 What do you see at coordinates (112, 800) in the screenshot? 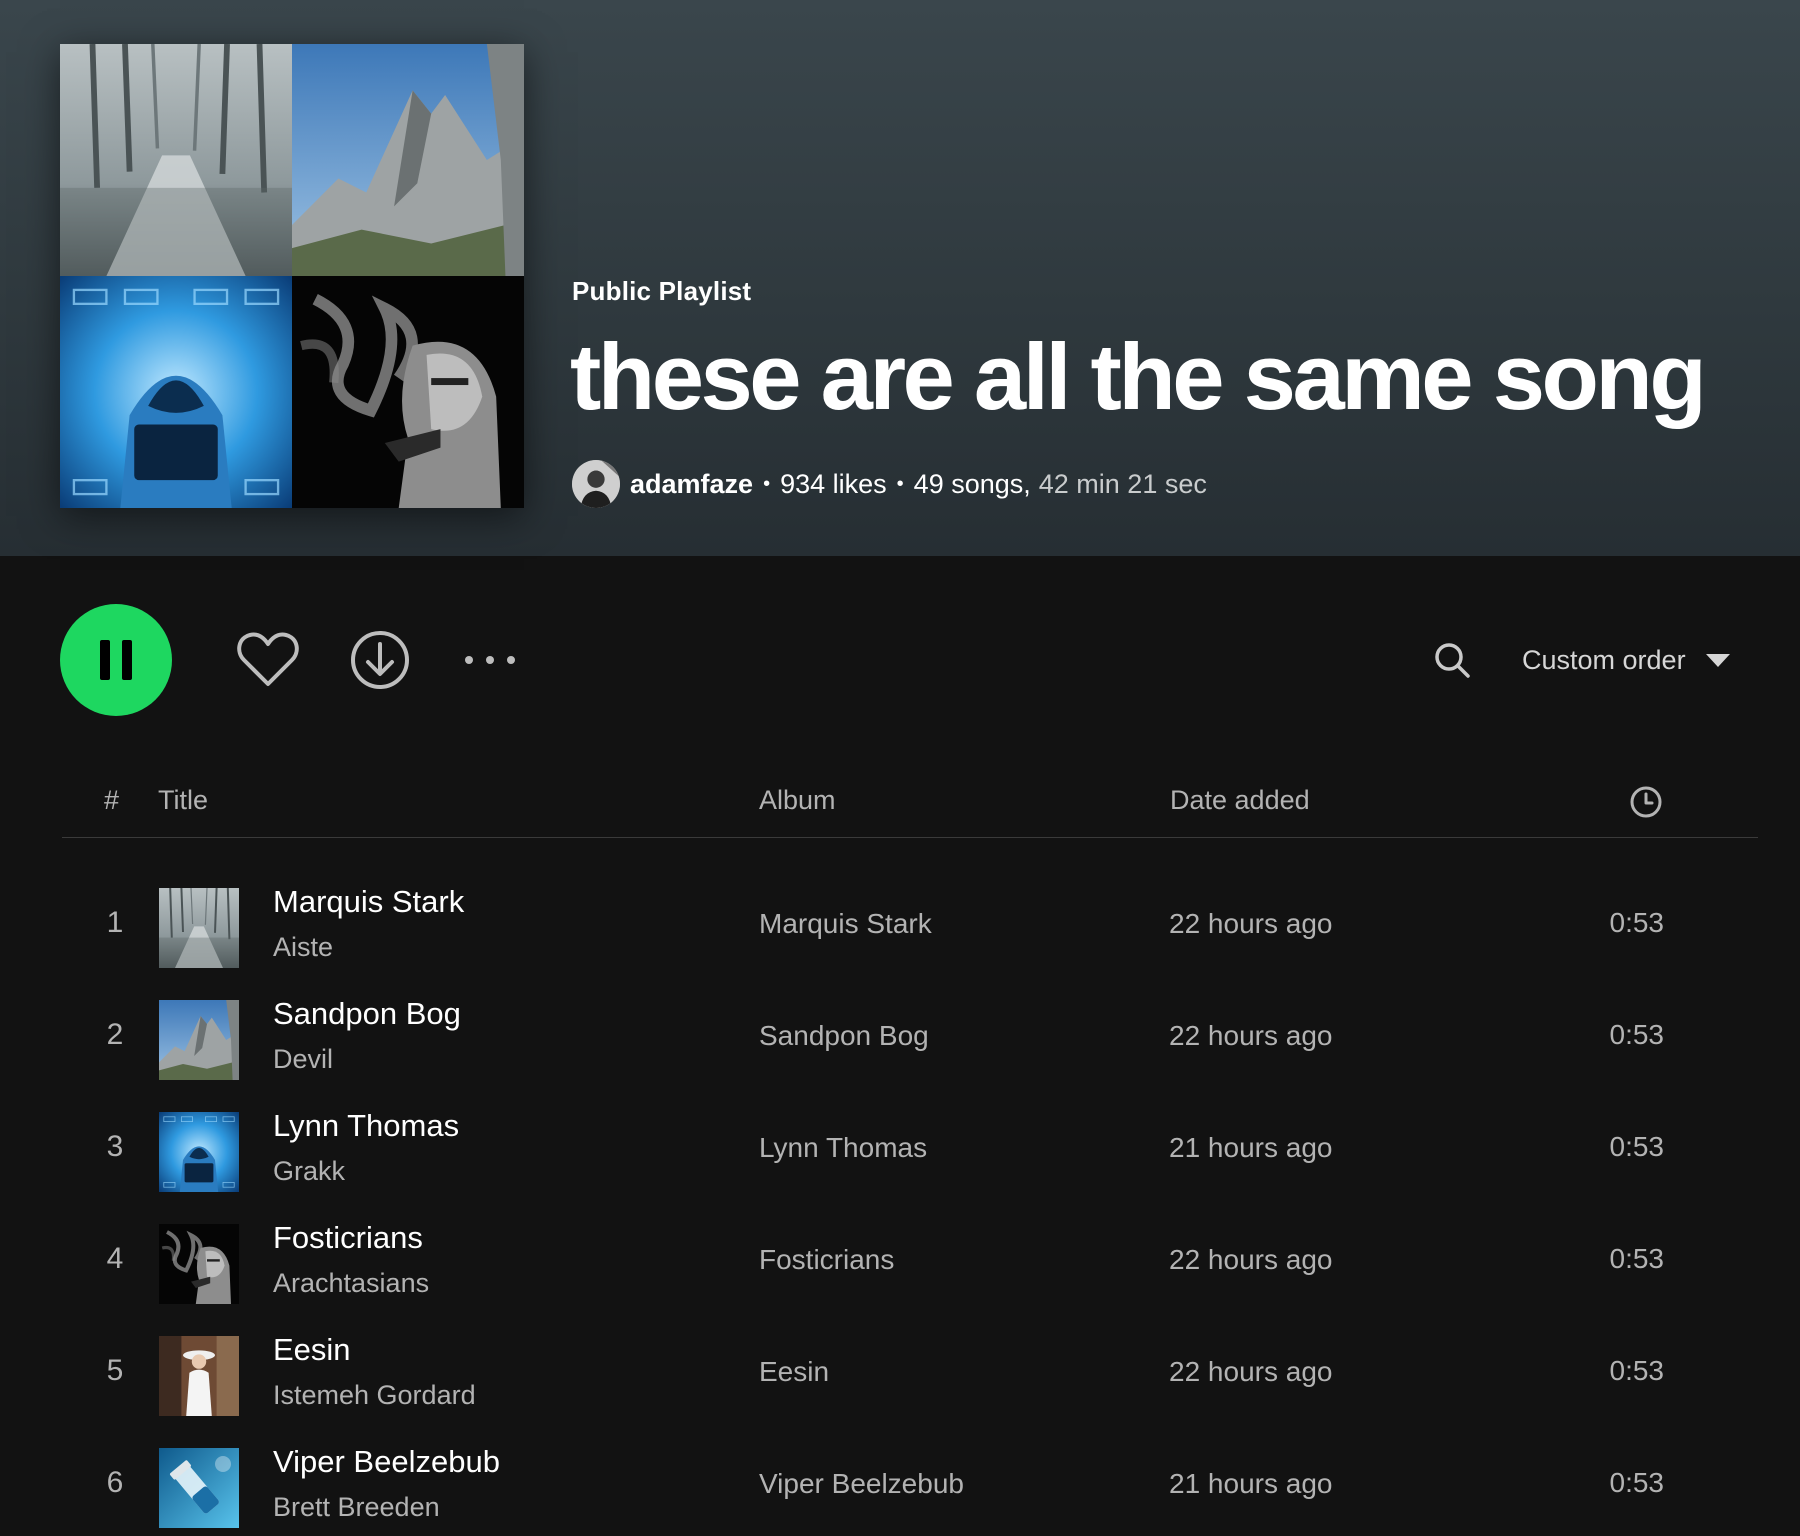
I see `column-header-number: #` at bounding box center [112, 800].